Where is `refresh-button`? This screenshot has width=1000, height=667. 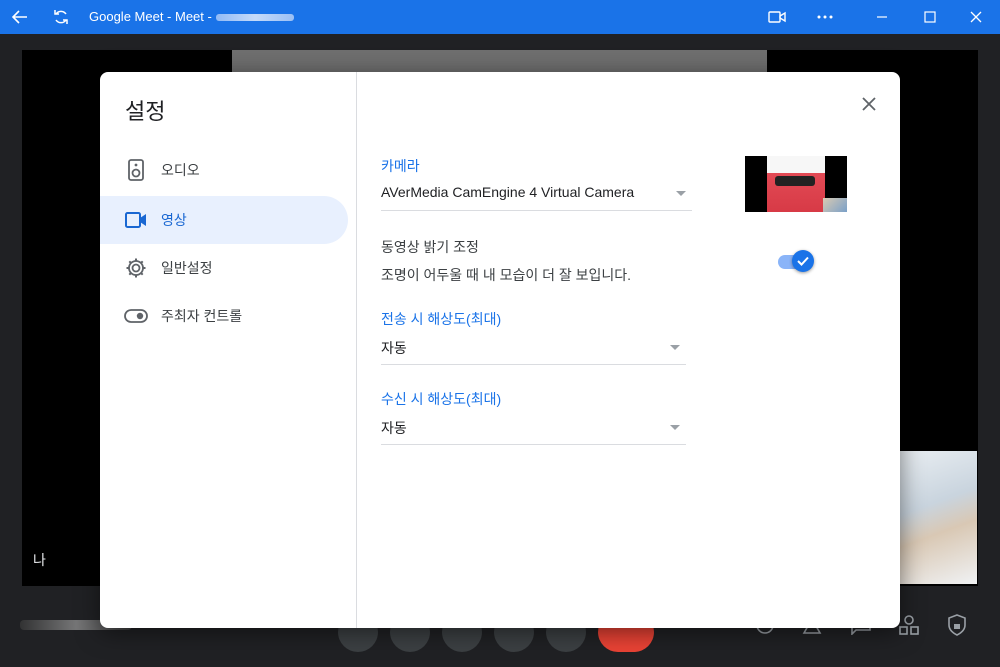
refresh-button is located at coordinates (61, 17).